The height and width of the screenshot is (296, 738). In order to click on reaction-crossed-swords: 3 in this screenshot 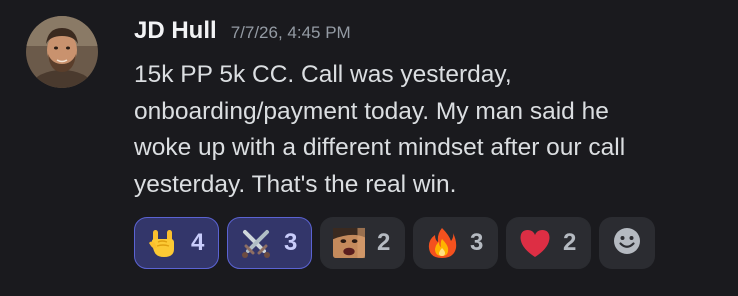, I will do `click(269, 243)`.